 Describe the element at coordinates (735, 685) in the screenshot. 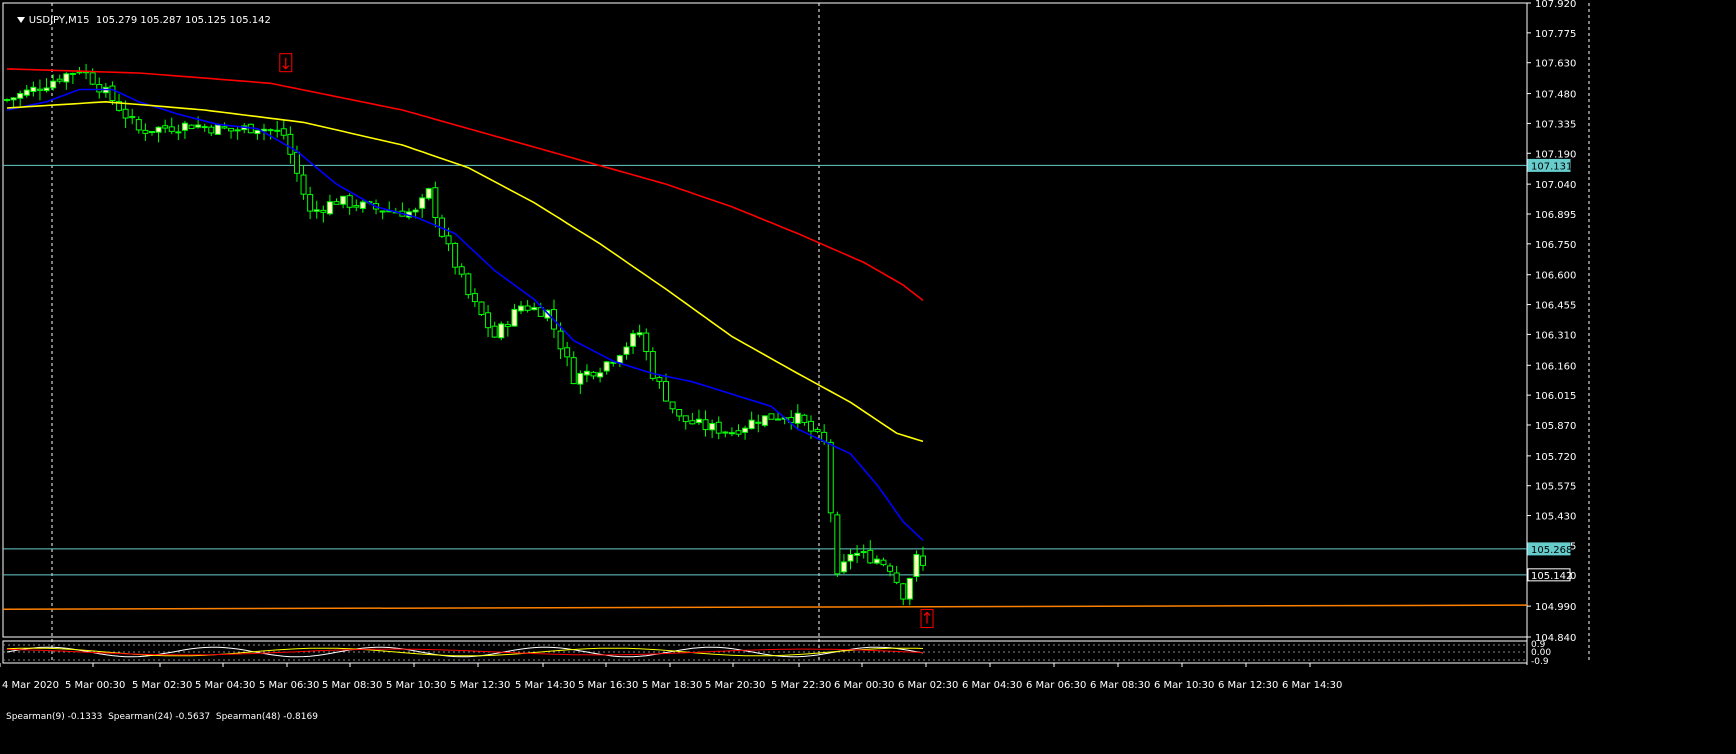

I see `x-tick-label: 5 Mar 20:30` at that location.